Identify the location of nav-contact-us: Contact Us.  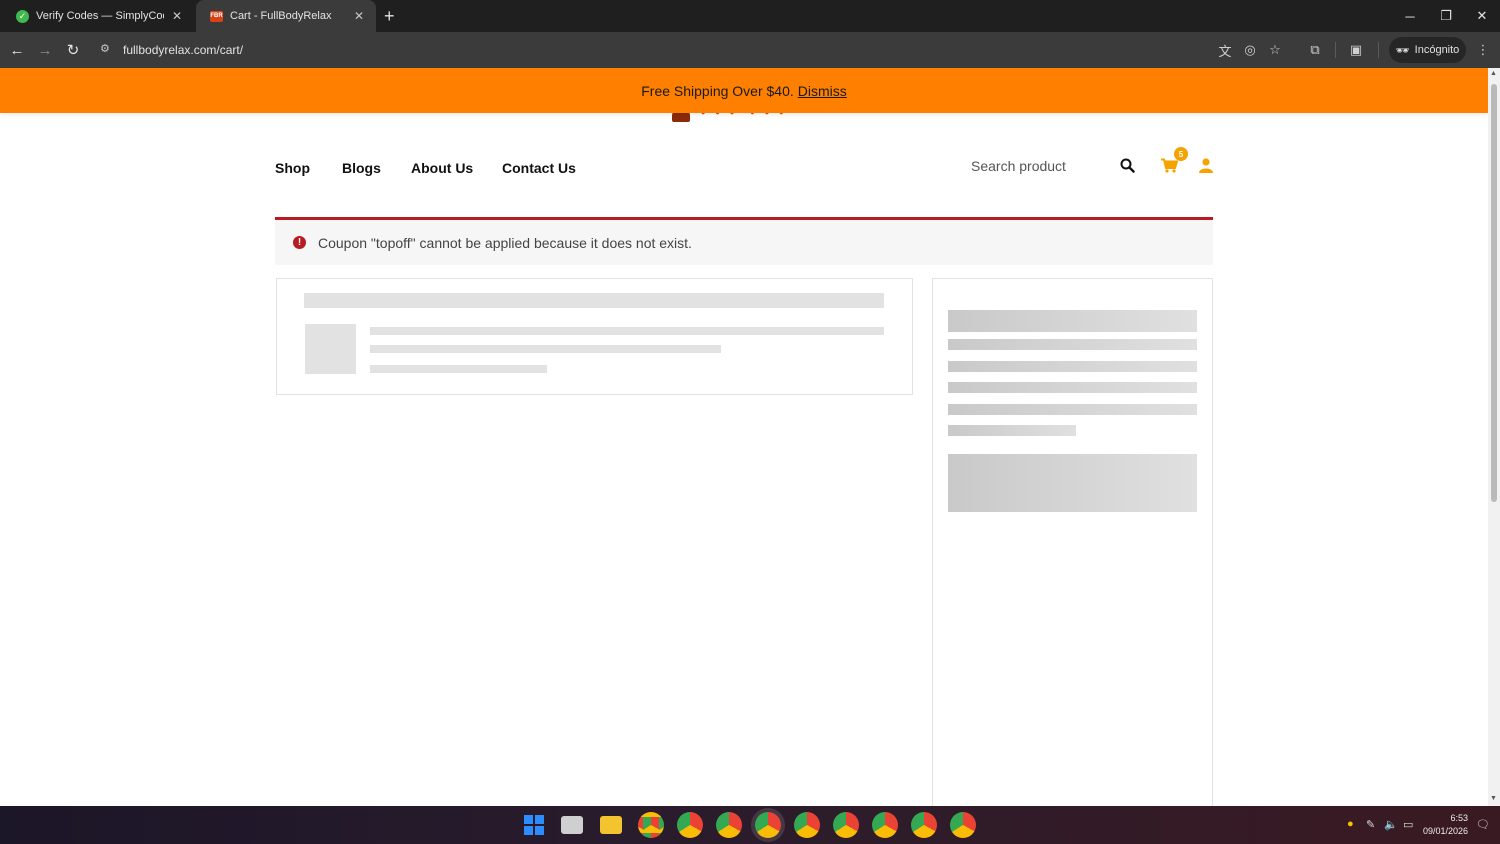
(539, 168).